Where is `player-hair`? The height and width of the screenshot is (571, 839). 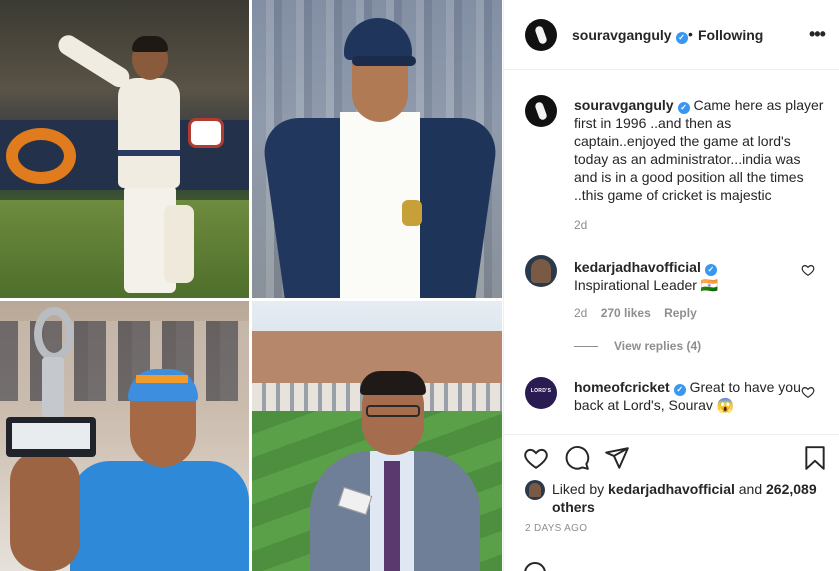
player-hair is located at coordinates (150, 44).